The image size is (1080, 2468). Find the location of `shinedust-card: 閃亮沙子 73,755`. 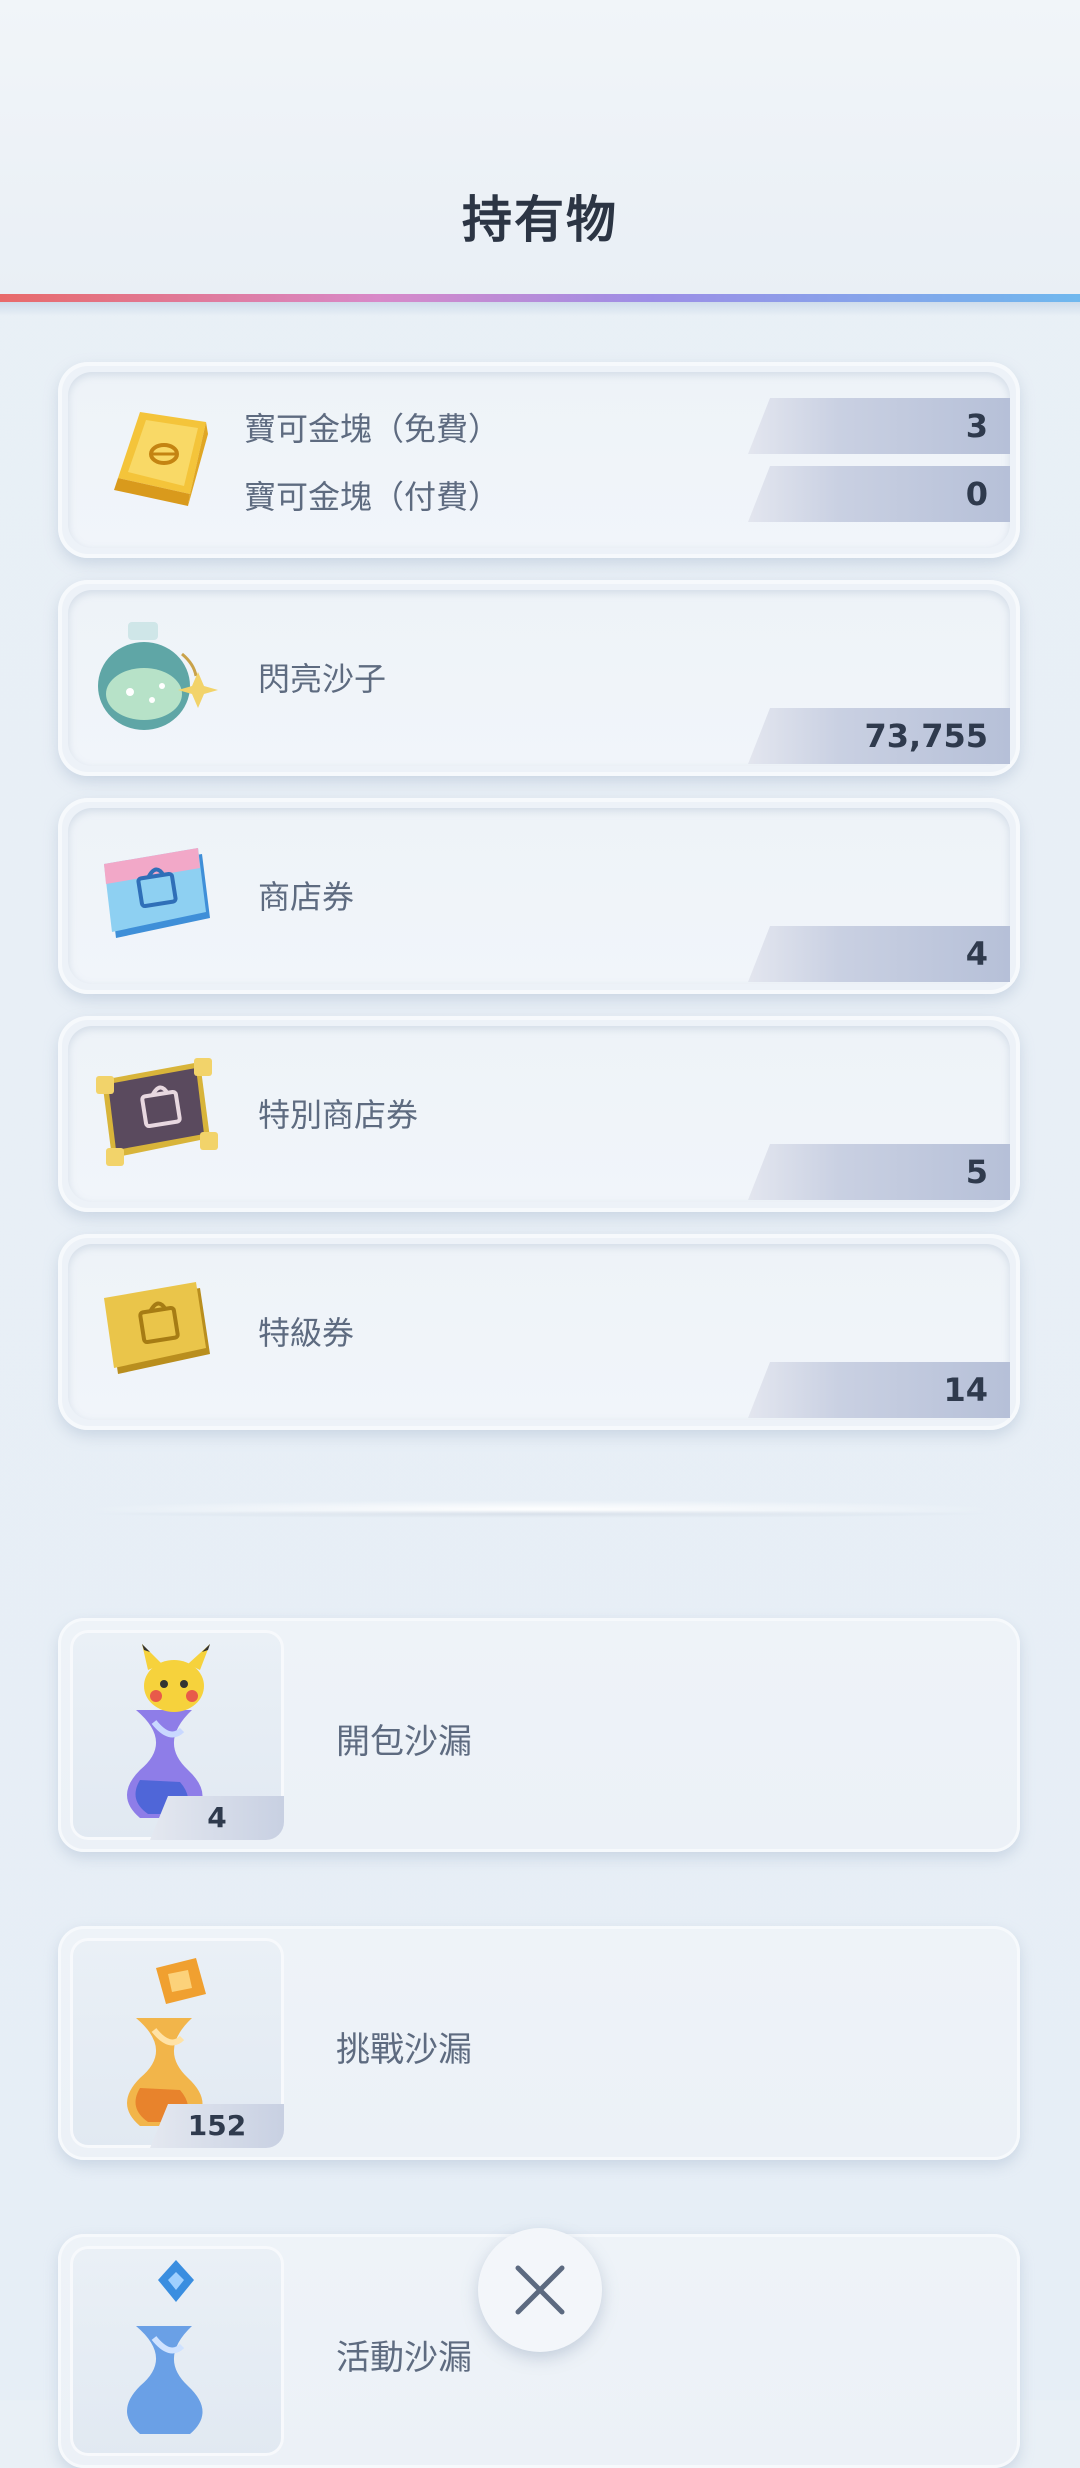

shinedust-card: 閃亮沙子 73,755 is located at coordinates (539, 678).